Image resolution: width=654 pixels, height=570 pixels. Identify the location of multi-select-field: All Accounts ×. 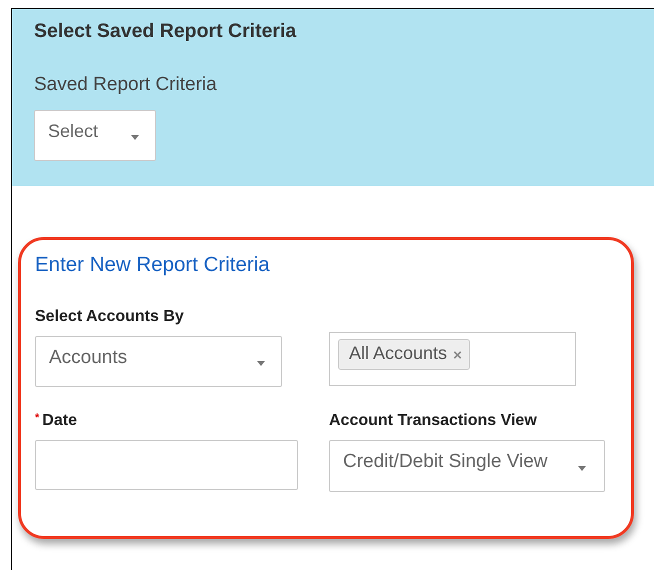
(452, 359).